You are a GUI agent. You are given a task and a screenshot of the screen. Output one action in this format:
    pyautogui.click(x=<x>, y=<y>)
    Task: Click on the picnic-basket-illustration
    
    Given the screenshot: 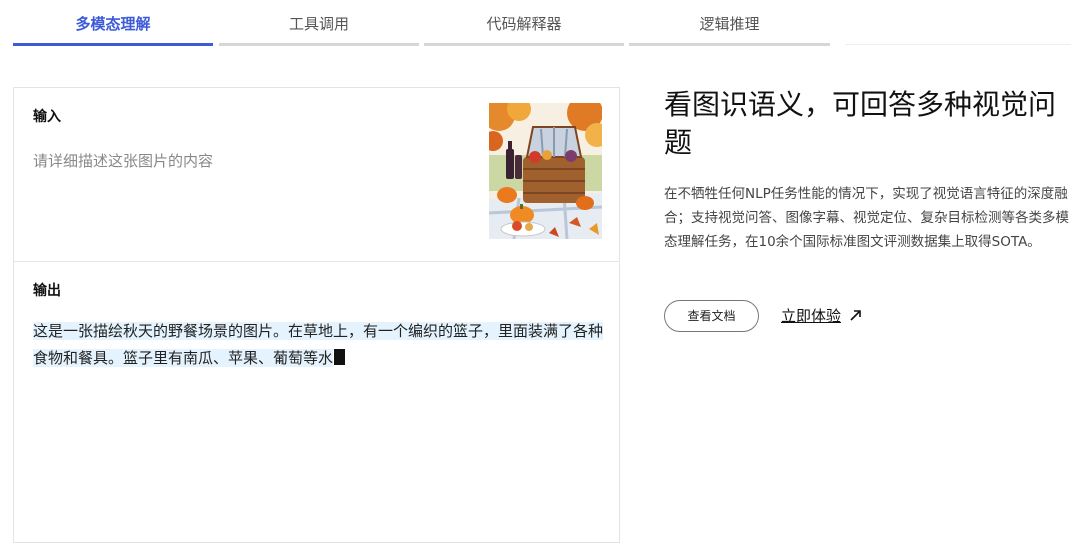 What is the action you would take?
    pyautogui.click(x=545, y=171)
    